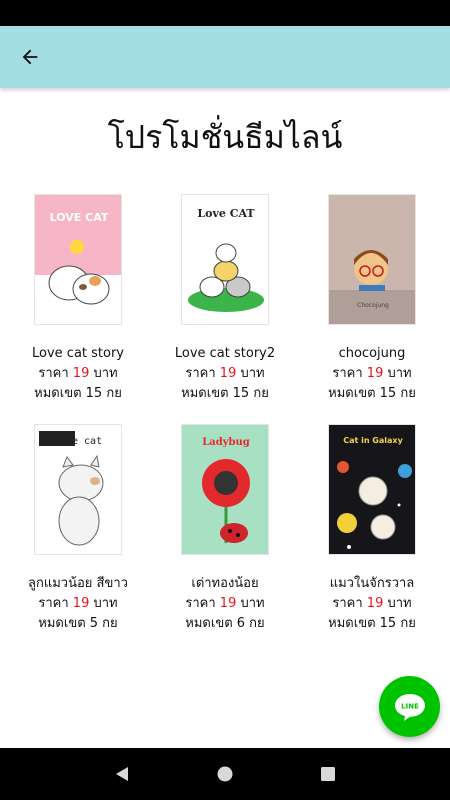  I want to click on theme-name: Love cat story2, so click(225, 353).